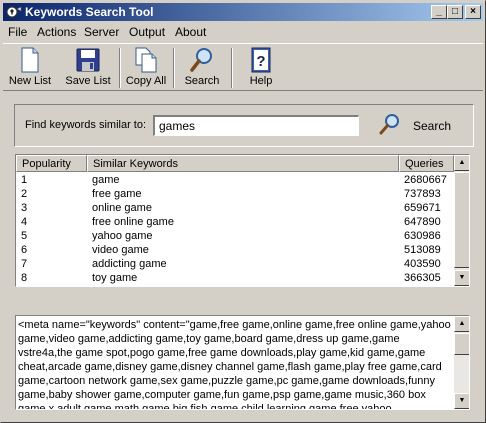 The width and height of the screenshot is (486, 423). What do you see at coordinates (122, 208) in the screenshot?
I see `keyword-cell: online game` at bounding box center [122, 208].